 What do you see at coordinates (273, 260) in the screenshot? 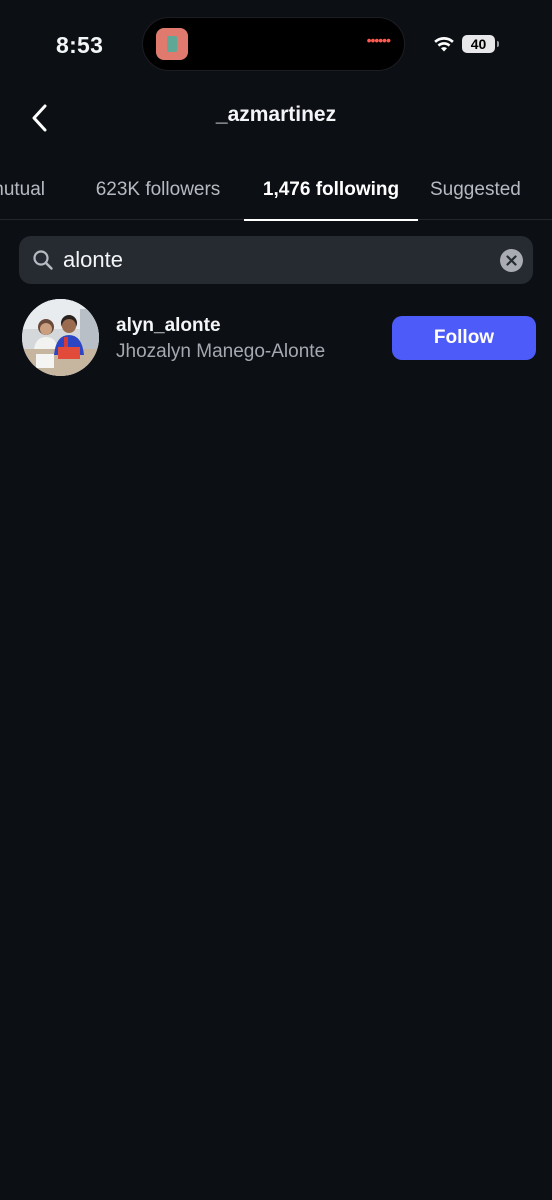
I see `search-input` at bounding box center [273, 260].